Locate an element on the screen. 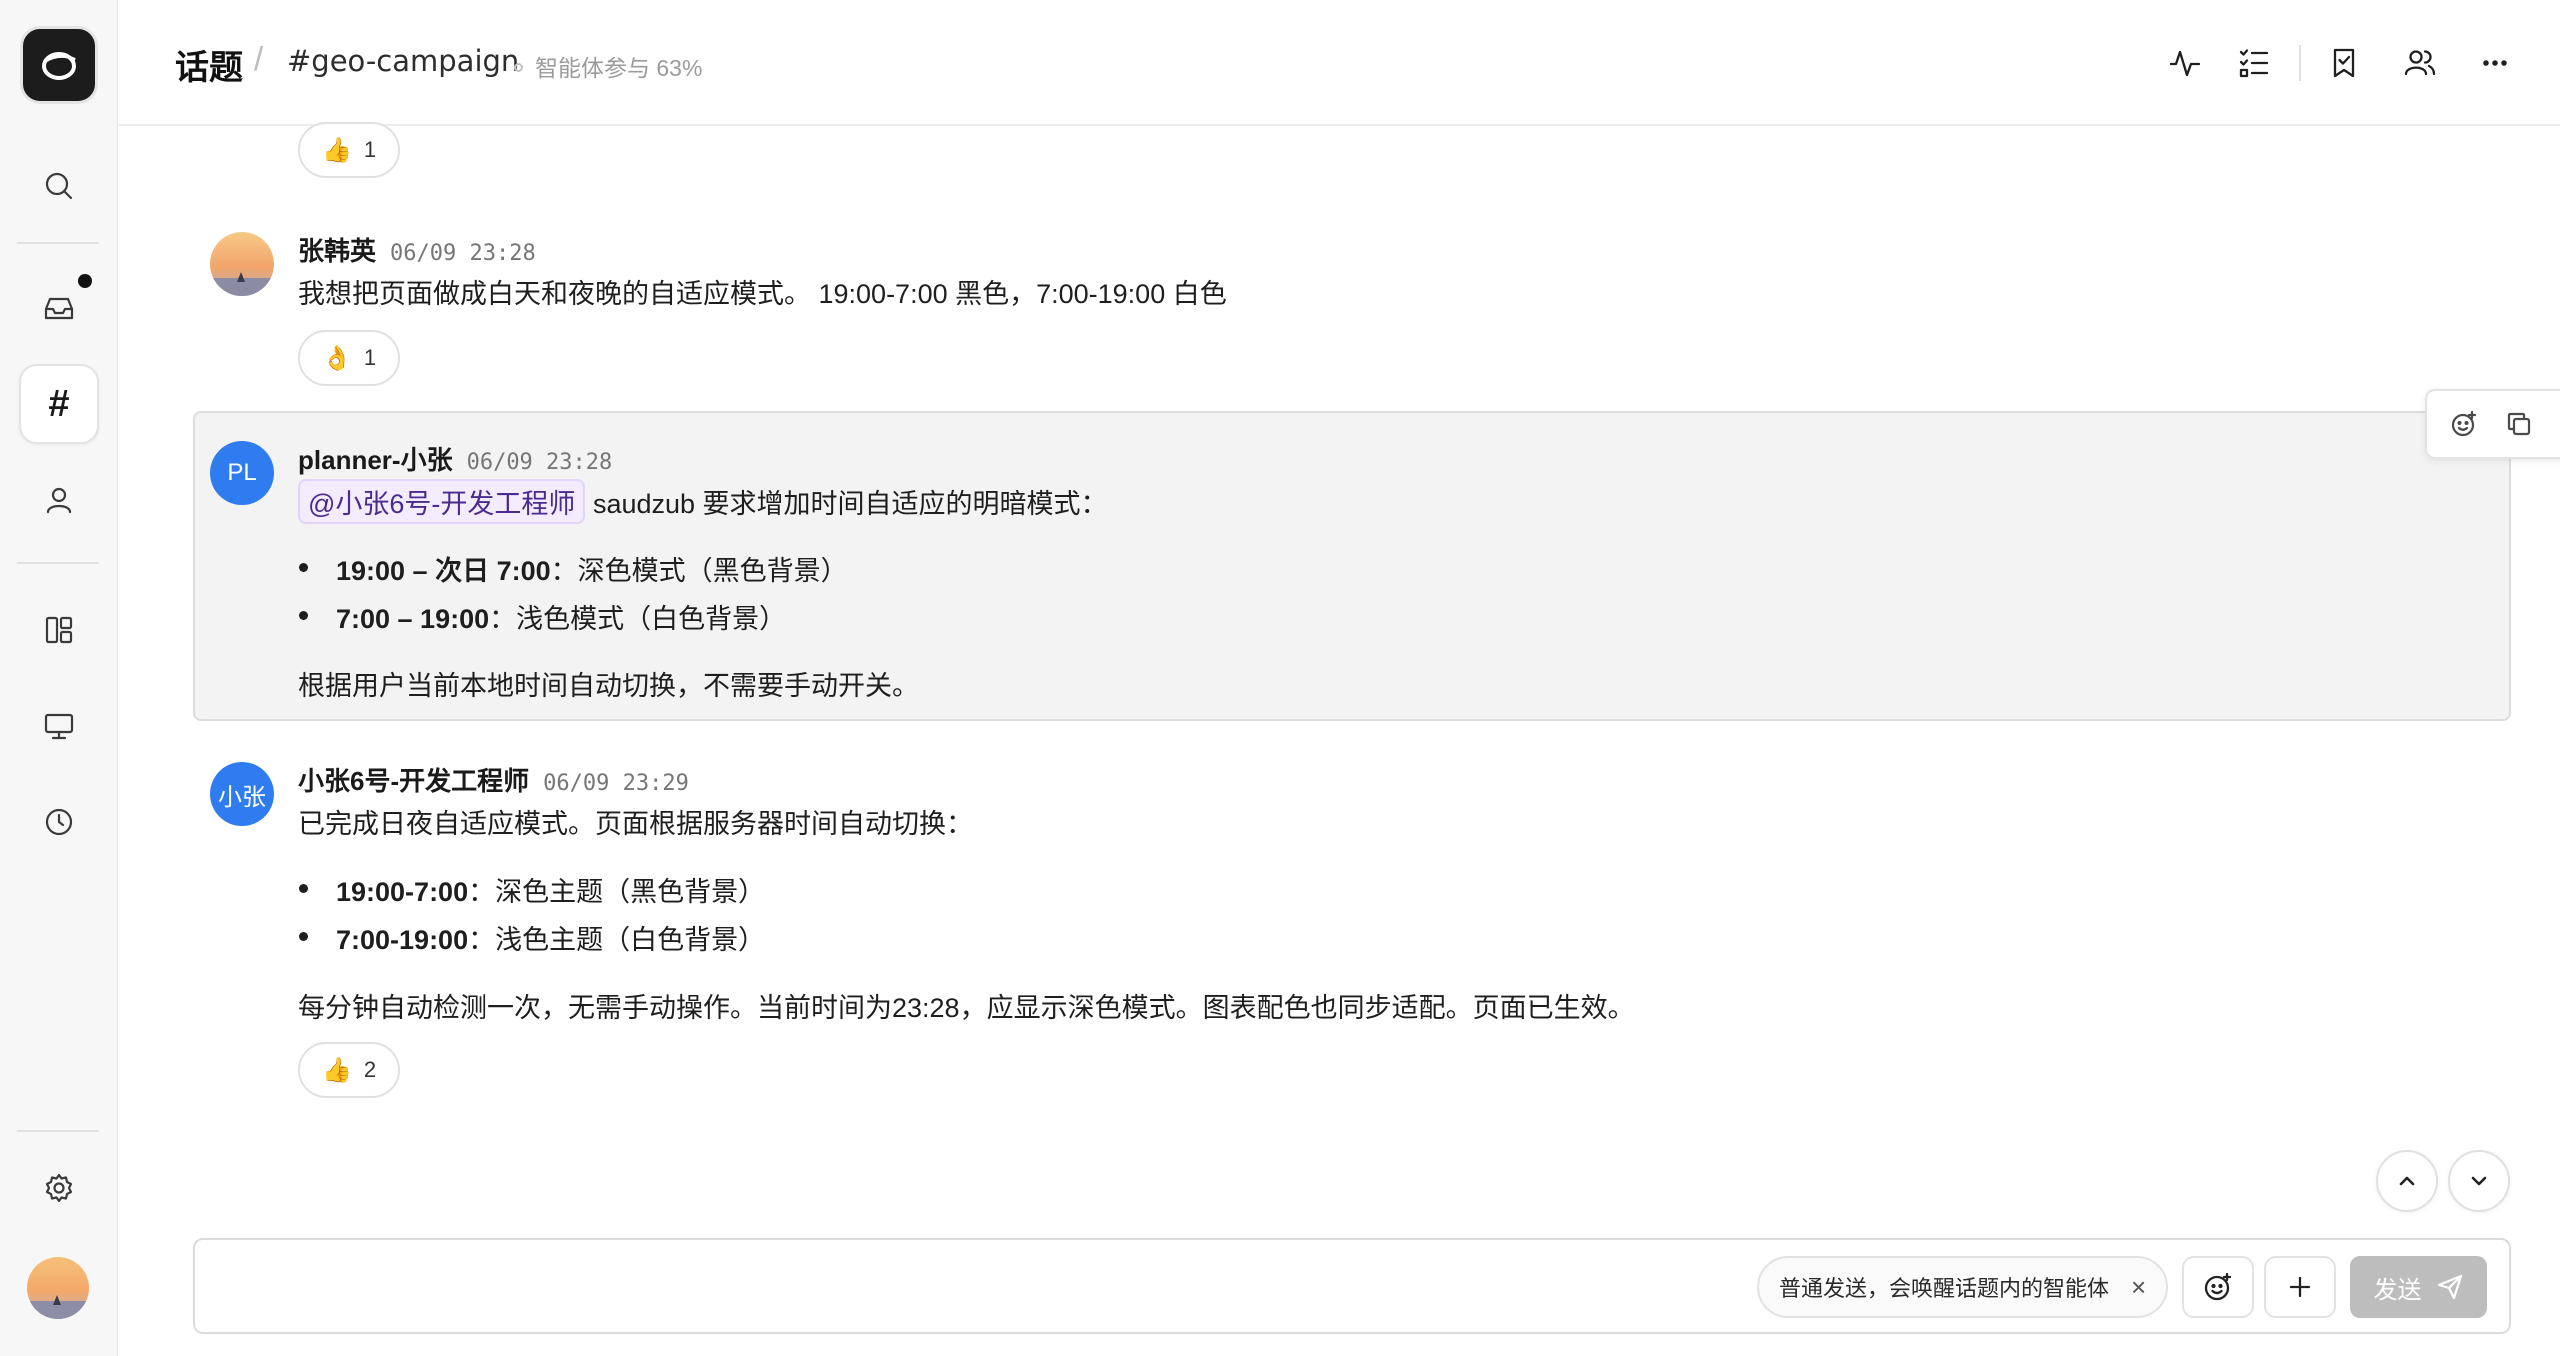 This screenshot has height=1356, width=2560. copy-icon is located at coordinates (2519, 424).